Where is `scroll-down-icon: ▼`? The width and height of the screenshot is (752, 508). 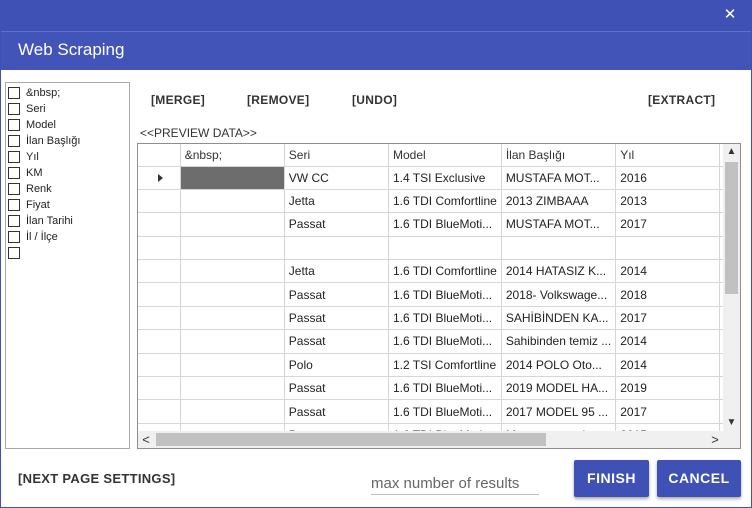
scroll-down-icon: ▼ is located at coordinates (731, 423).